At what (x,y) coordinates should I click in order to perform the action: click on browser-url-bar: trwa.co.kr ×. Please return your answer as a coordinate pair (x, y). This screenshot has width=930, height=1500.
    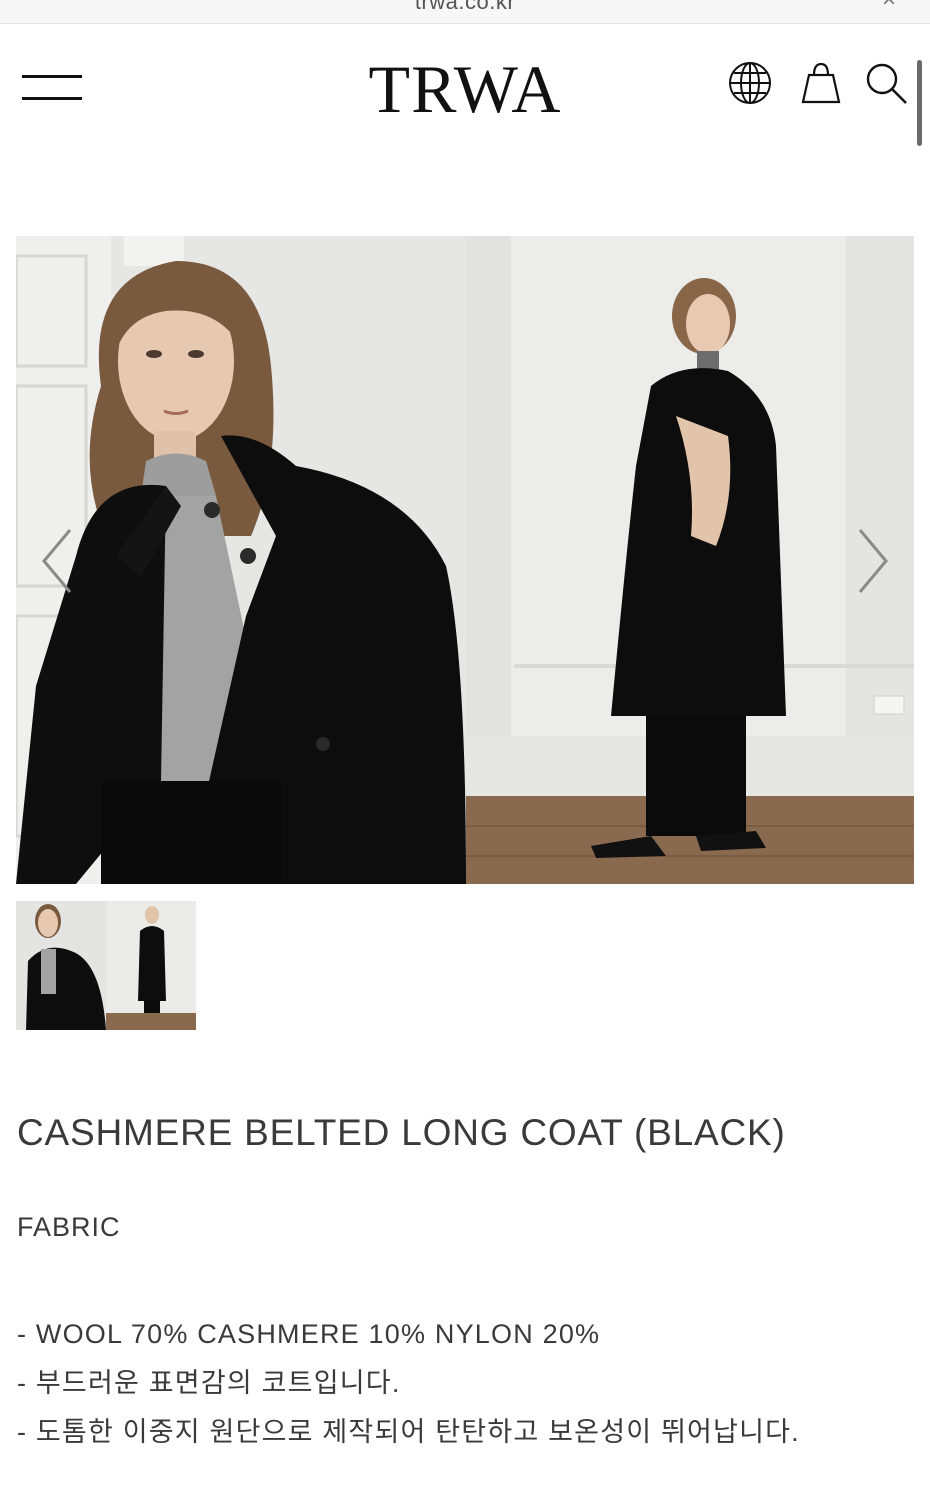
    Looking at the image, I should click on (465, 12).